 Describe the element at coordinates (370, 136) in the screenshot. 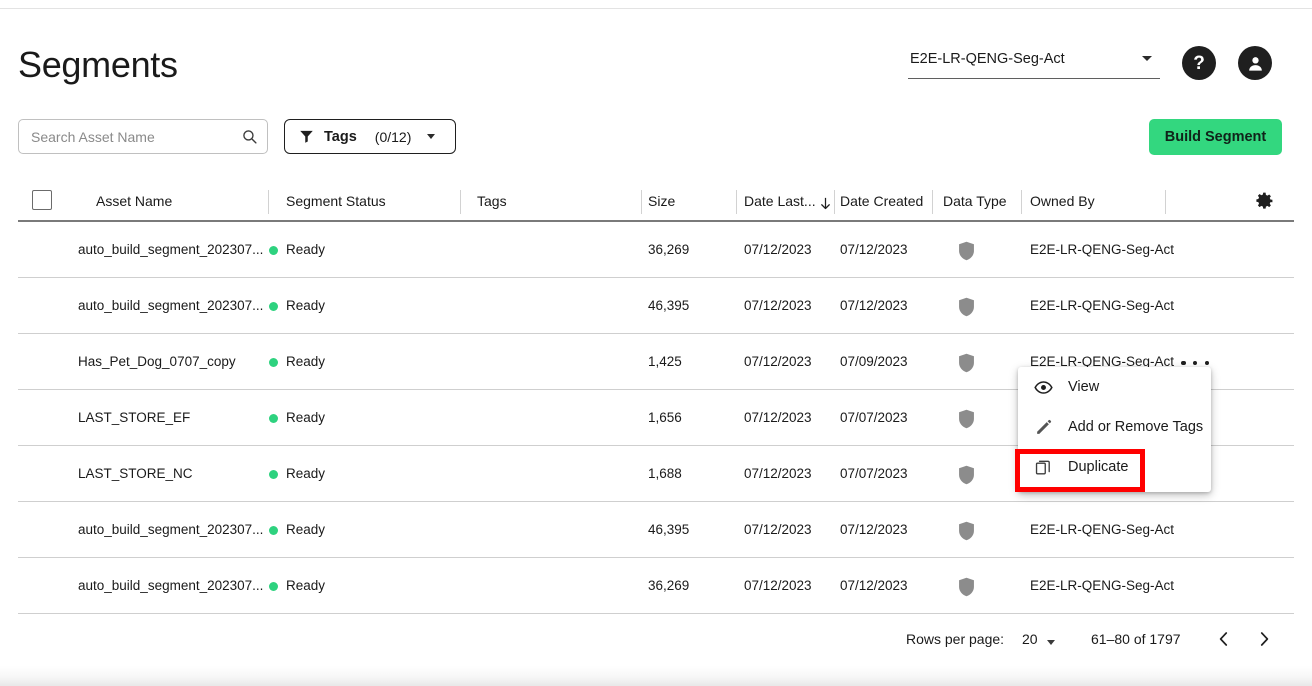

I see `tags-filter-button: Tags (0/12)` at that location.